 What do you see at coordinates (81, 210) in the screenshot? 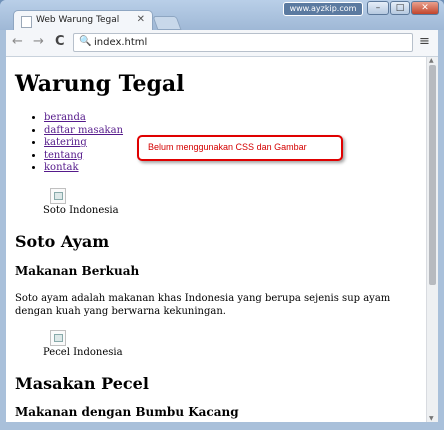
I see `image-caption-soto: Soto Indonesia` at bounding box center [81, 210].